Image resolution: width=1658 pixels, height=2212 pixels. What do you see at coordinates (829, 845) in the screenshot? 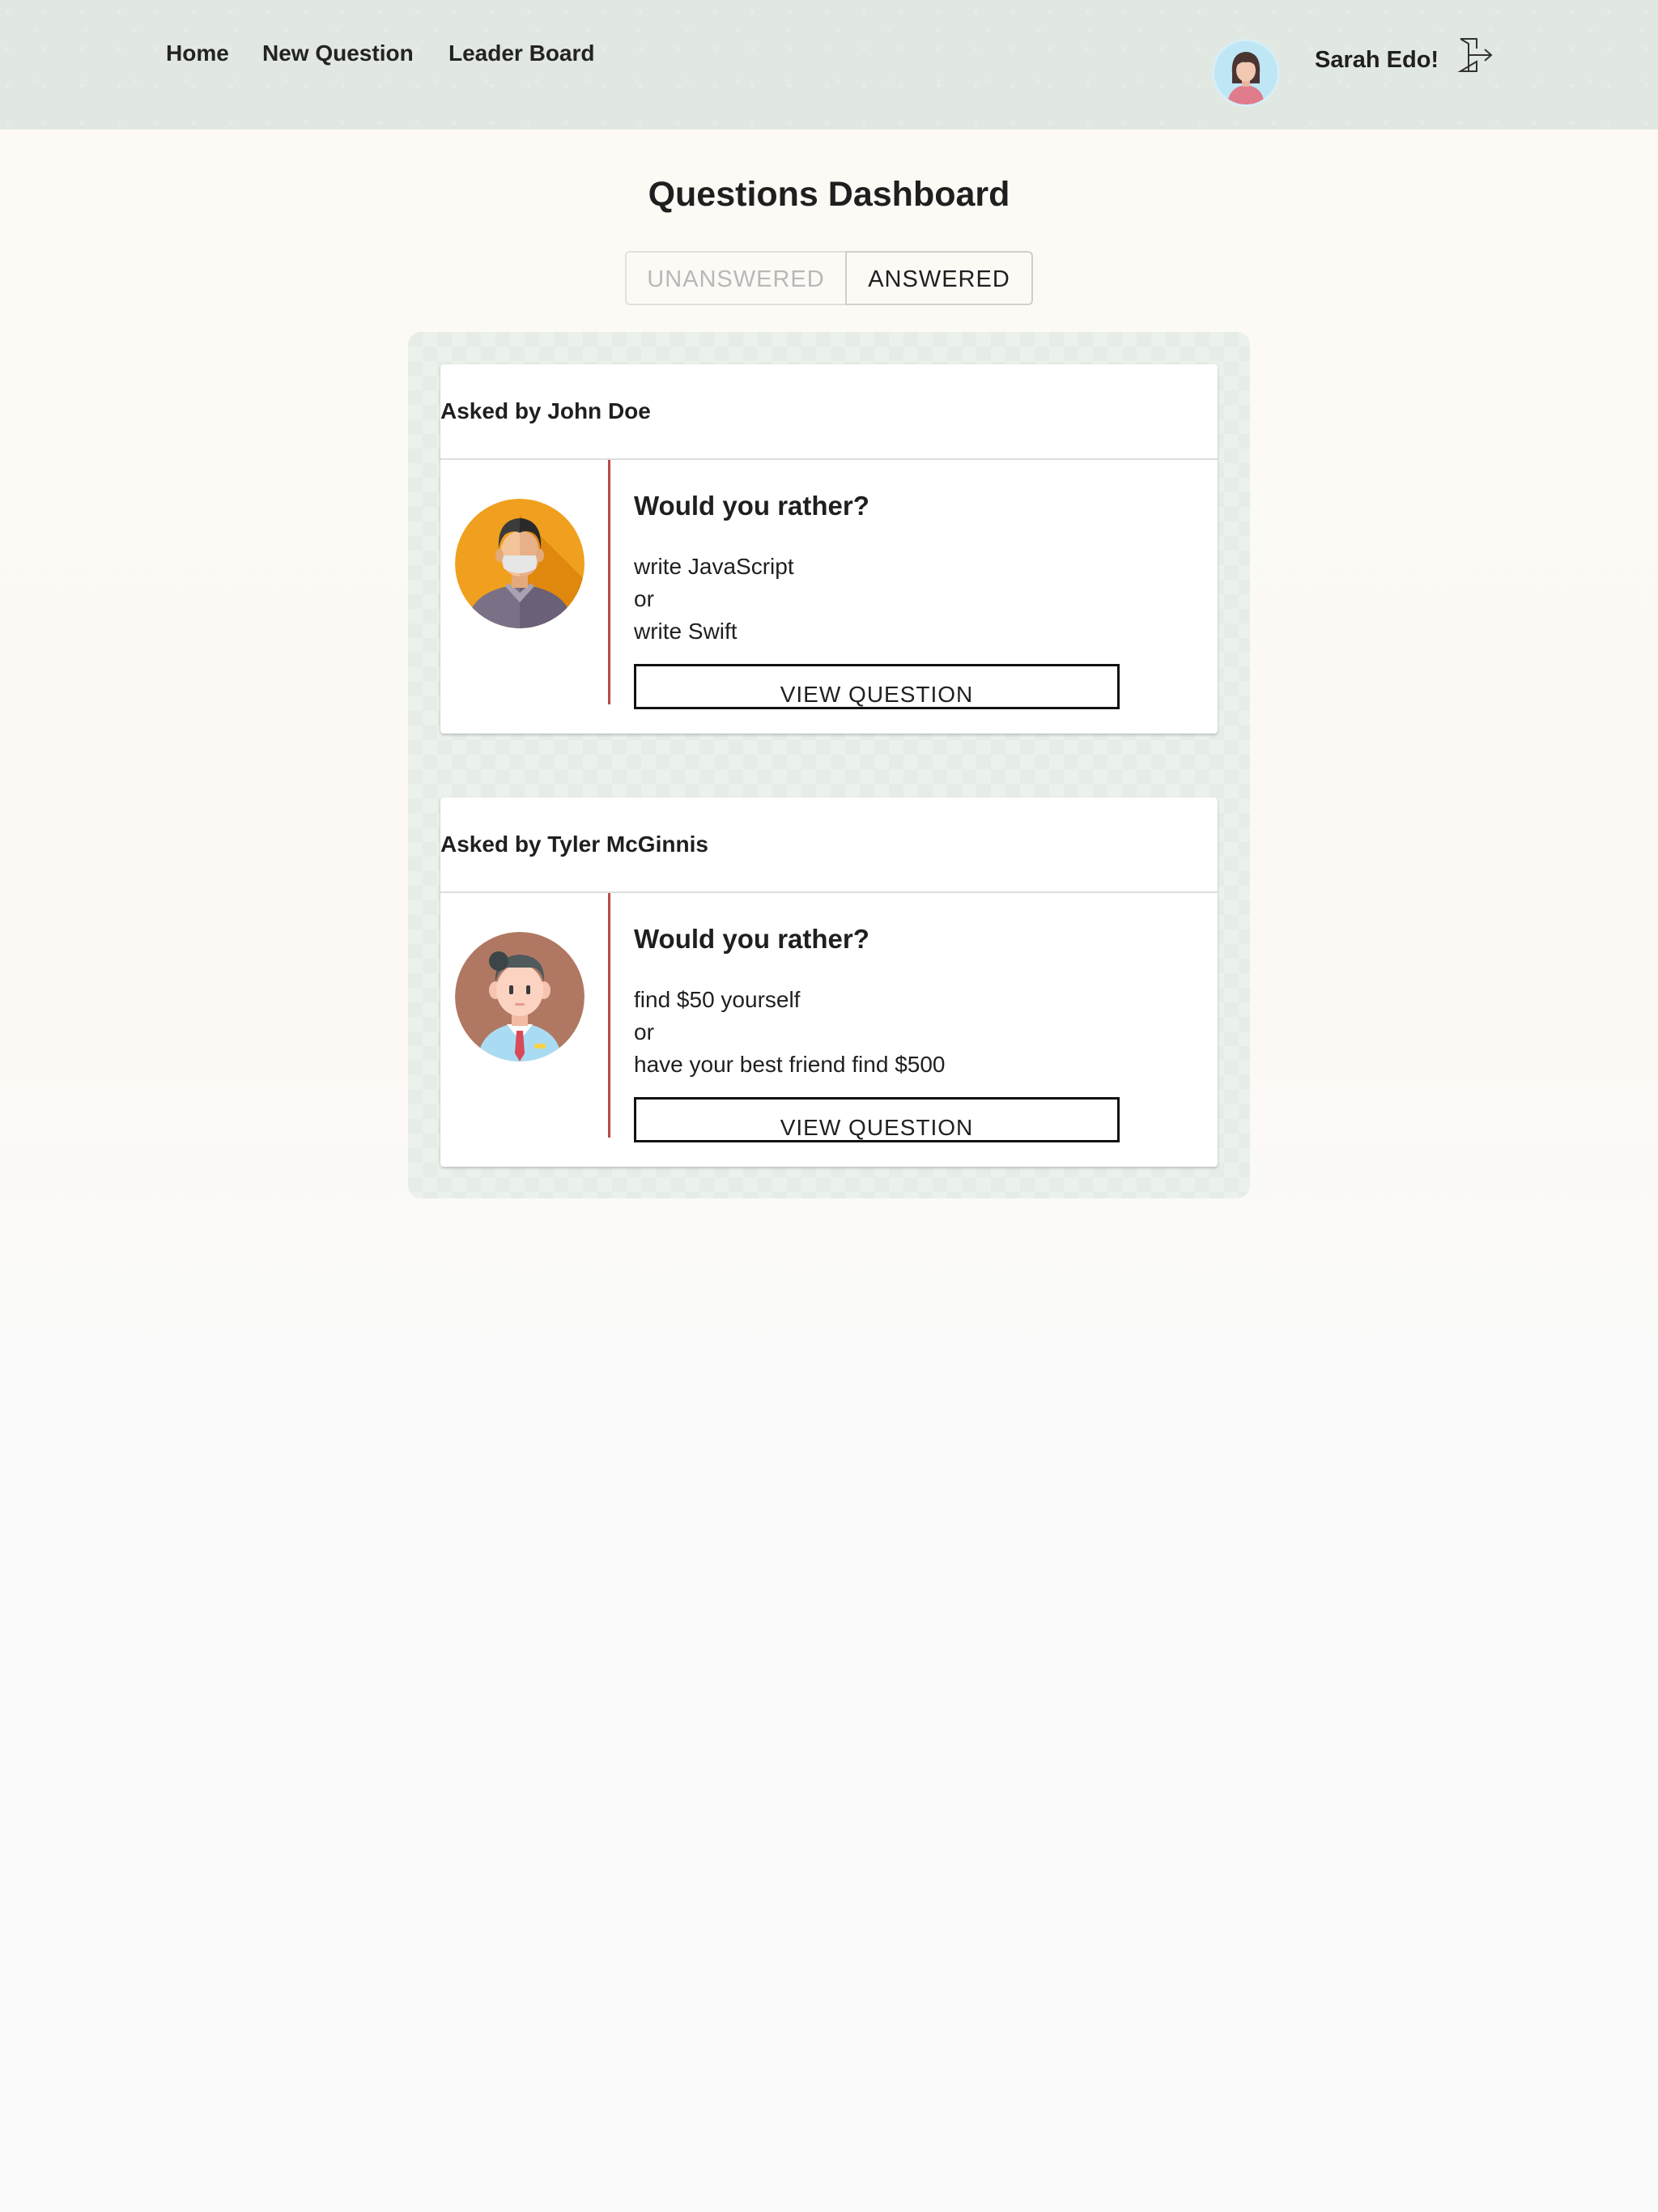
I see `card-header: Asked by Tyler McGinnis` at bounding box center [829, 845].